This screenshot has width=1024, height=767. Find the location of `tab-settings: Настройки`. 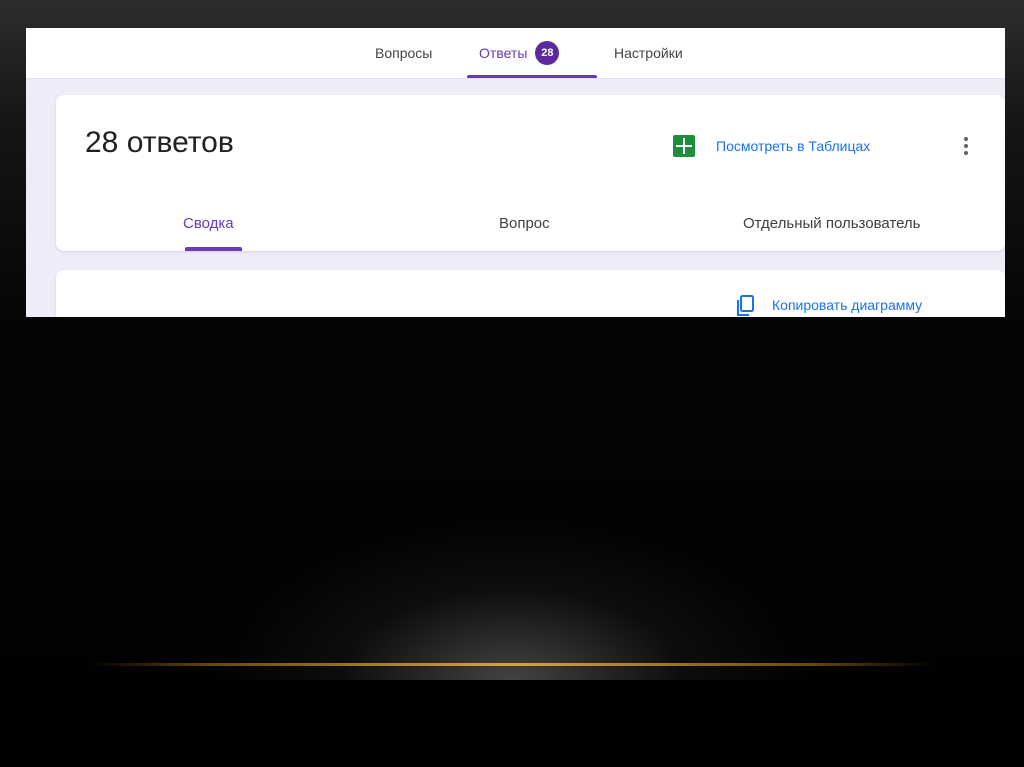

tab-settings: Настройки is located at coordinates (648, 53).